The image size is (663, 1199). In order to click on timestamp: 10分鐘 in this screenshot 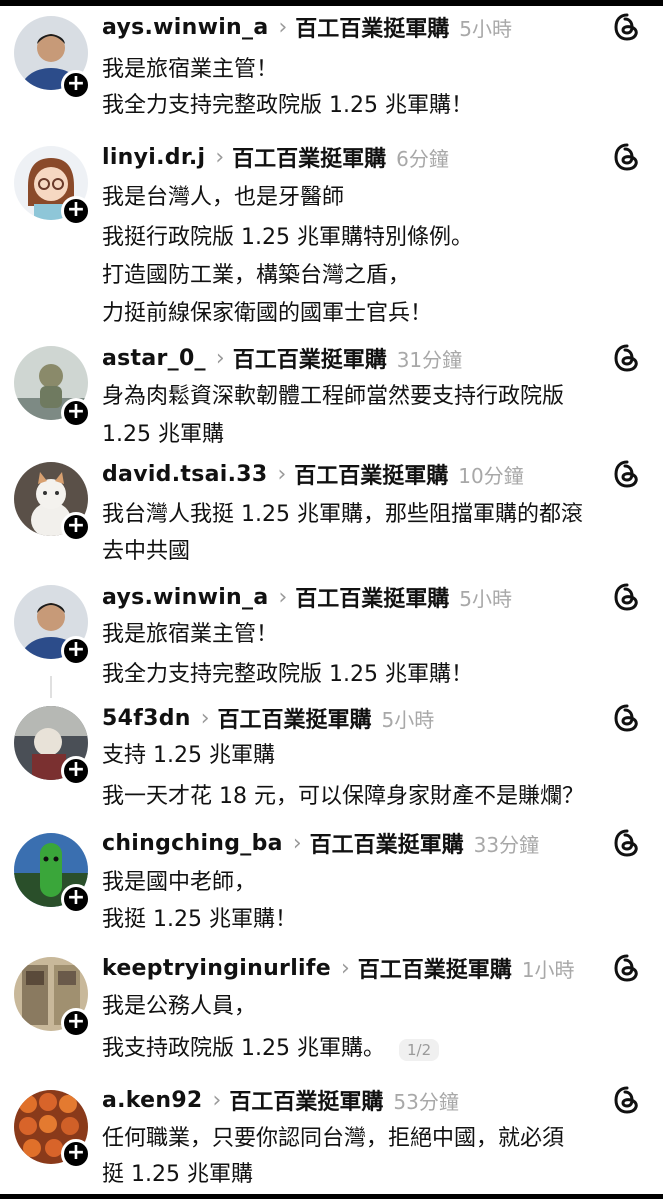, I will do `click(491, 475)`.